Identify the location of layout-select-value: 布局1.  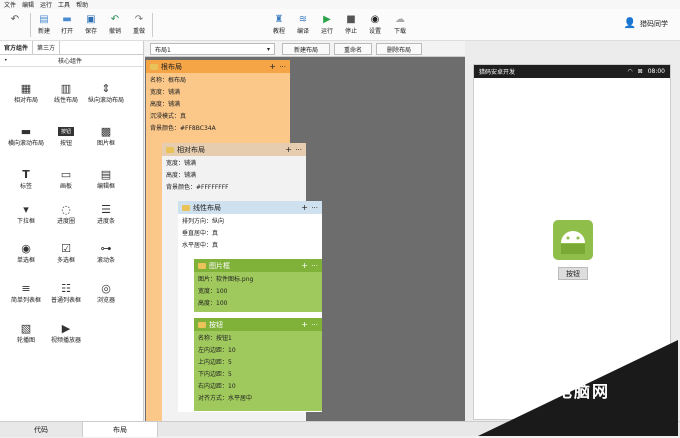
(163, 50).